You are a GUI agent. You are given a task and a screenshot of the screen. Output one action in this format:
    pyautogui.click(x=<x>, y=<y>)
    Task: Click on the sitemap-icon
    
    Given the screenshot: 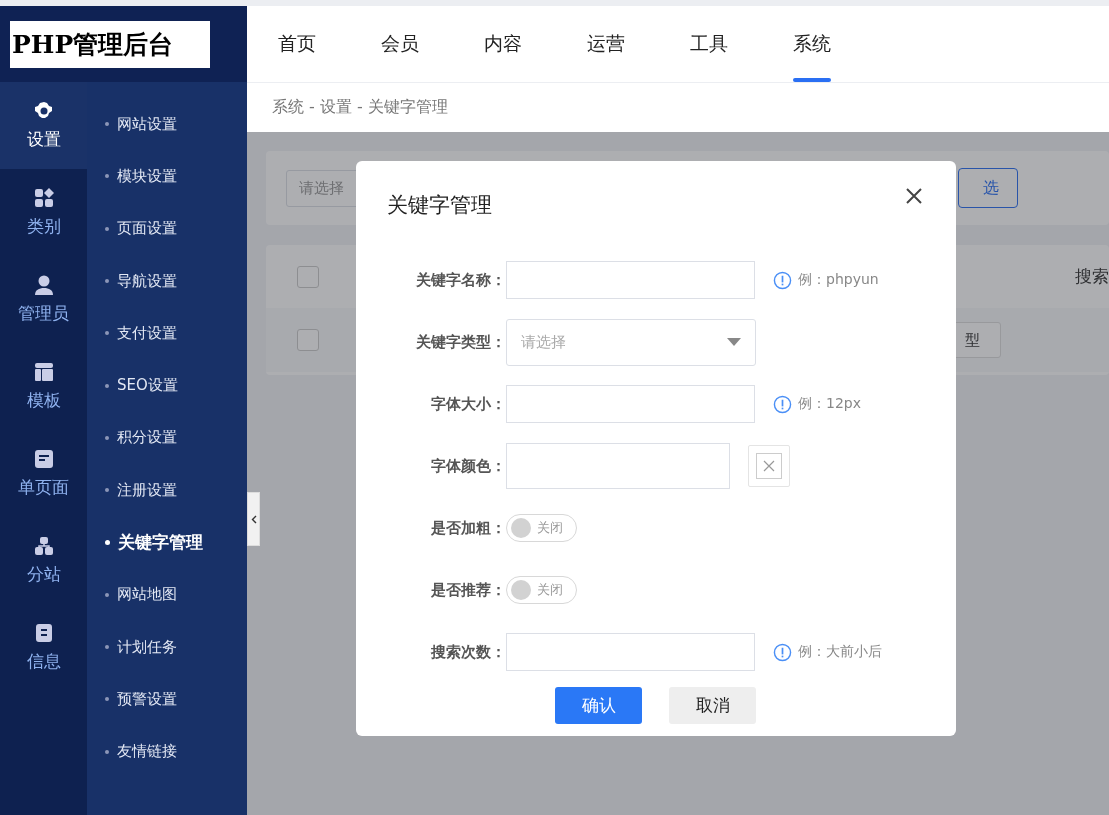 What is the action you would take?
    pyautogui.click(x=43, y=546)
    